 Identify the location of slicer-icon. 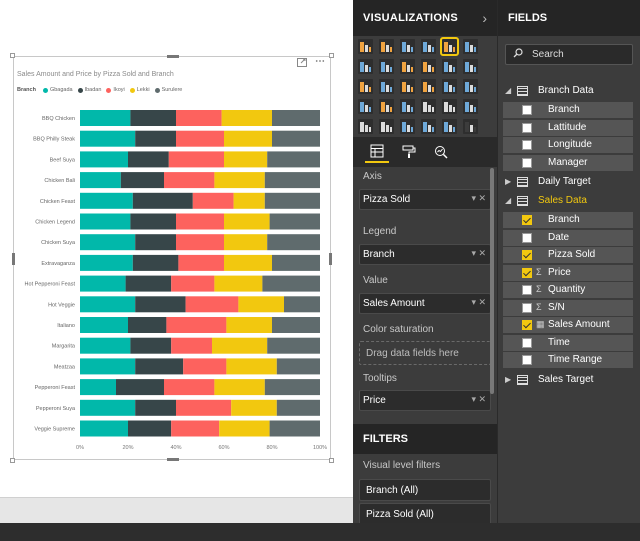
(365, 126).